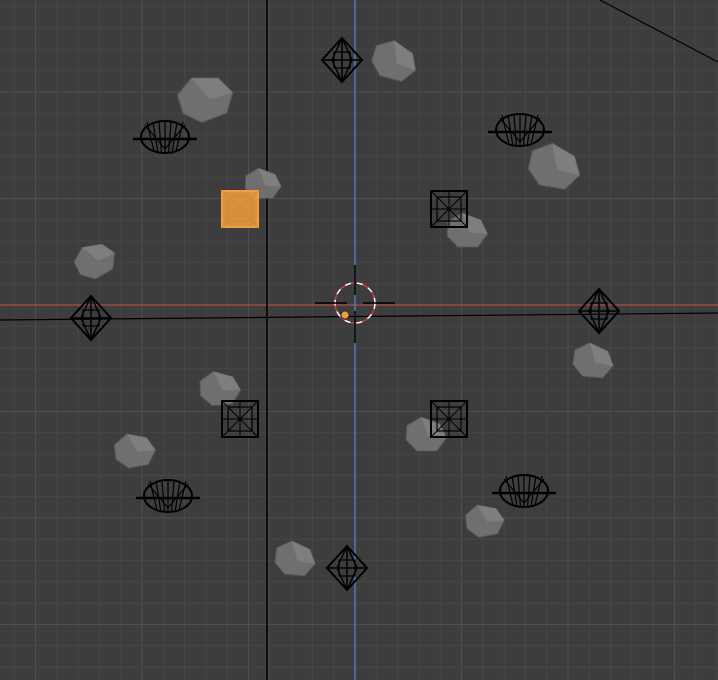 The width and height of the screenshot is (718, 680). Describe the element at coordinates (345, 315) in the screenshot. I see `origin-dot` at that location.